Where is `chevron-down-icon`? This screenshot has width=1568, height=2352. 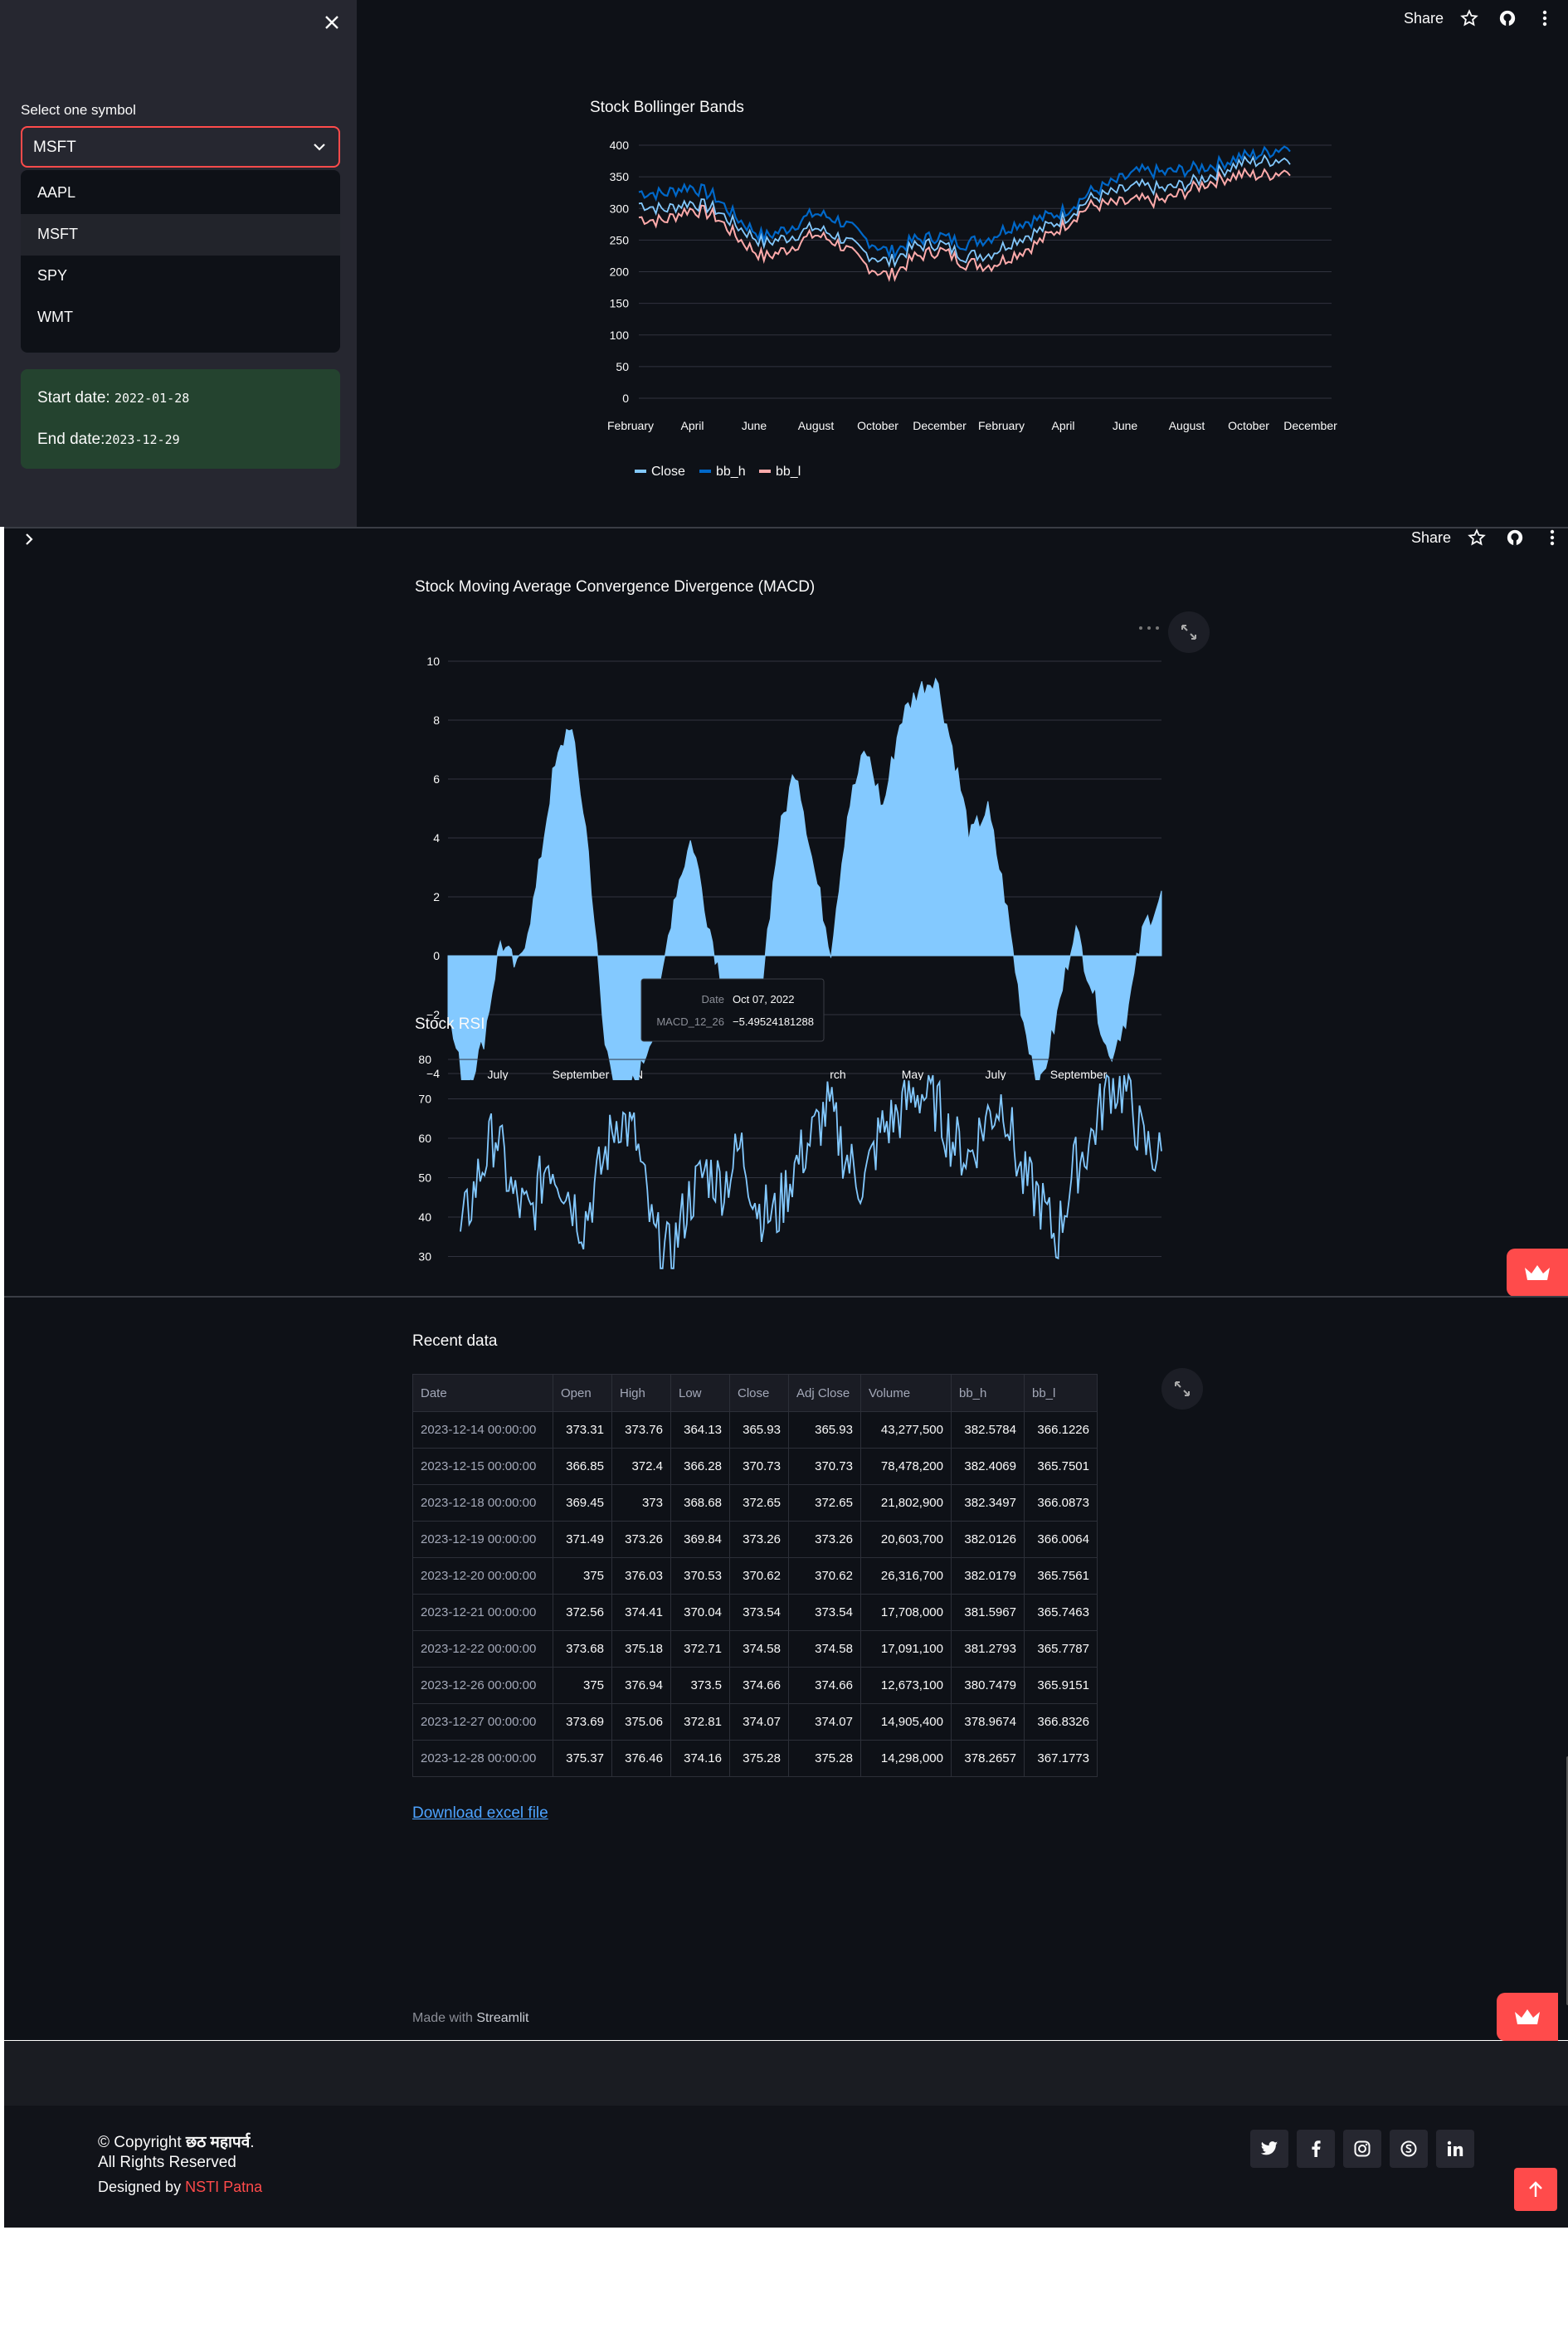
chevron-down-icon is located at coordinates (319, 147).